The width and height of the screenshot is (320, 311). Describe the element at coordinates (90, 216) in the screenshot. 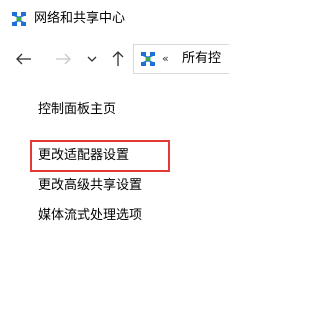

I see `sidebar-link-media-streaming: 媒体流式处理选项` at that location.